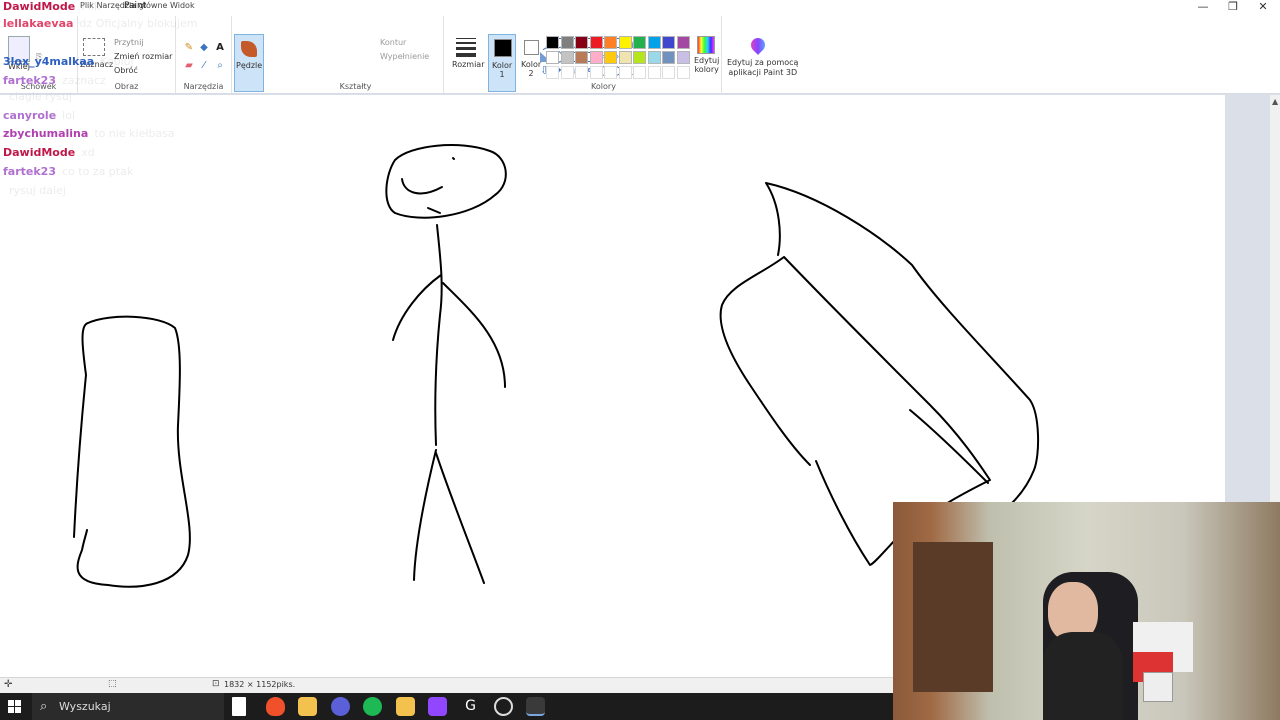  What do you see at coordinates (132, 451) in the screenshot?
I see `sausage-drawing` at bounding box center [132, 451].